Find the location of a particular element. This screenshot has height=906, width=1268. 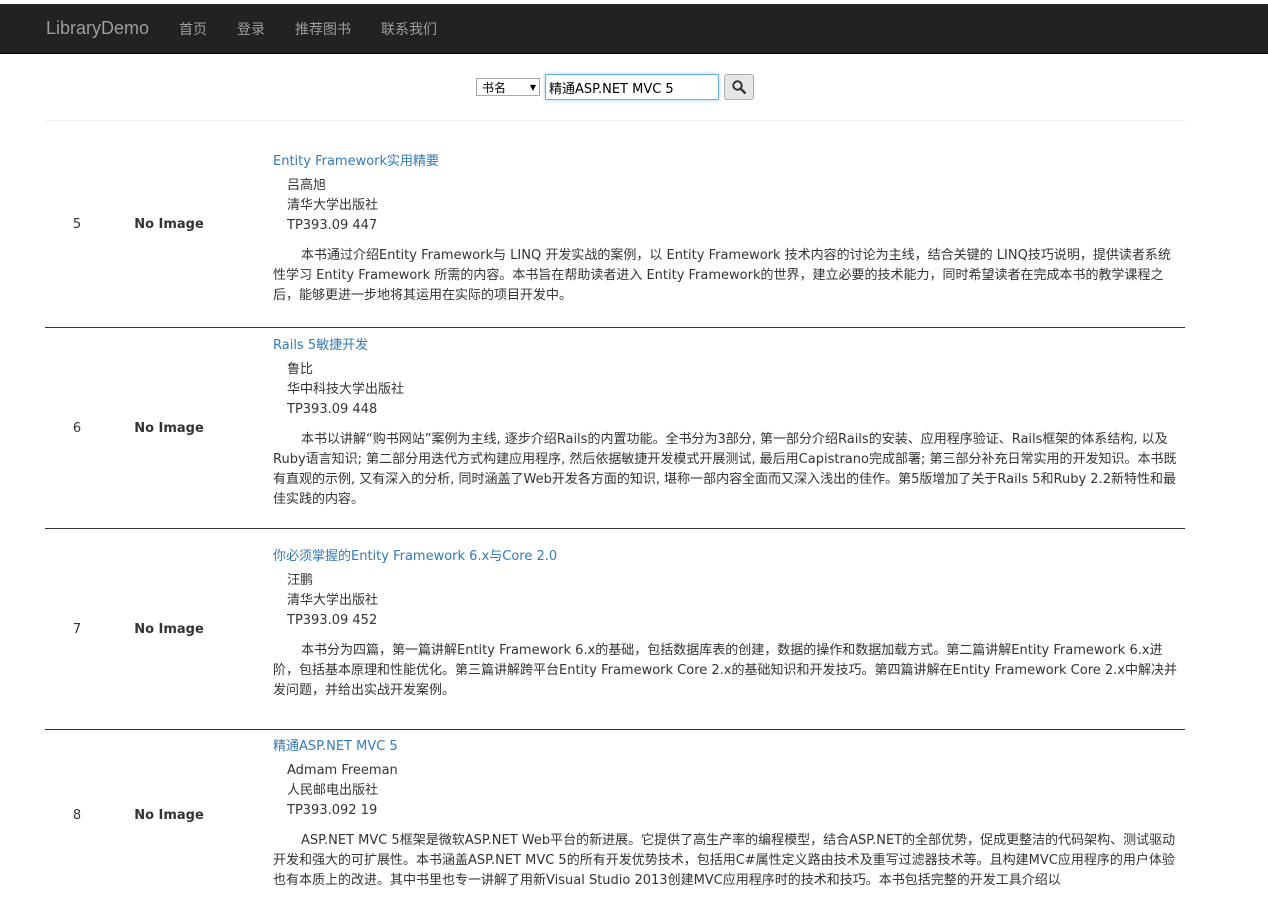

book-call-number: TP393.09 447 is located at coordinates (332, 225).